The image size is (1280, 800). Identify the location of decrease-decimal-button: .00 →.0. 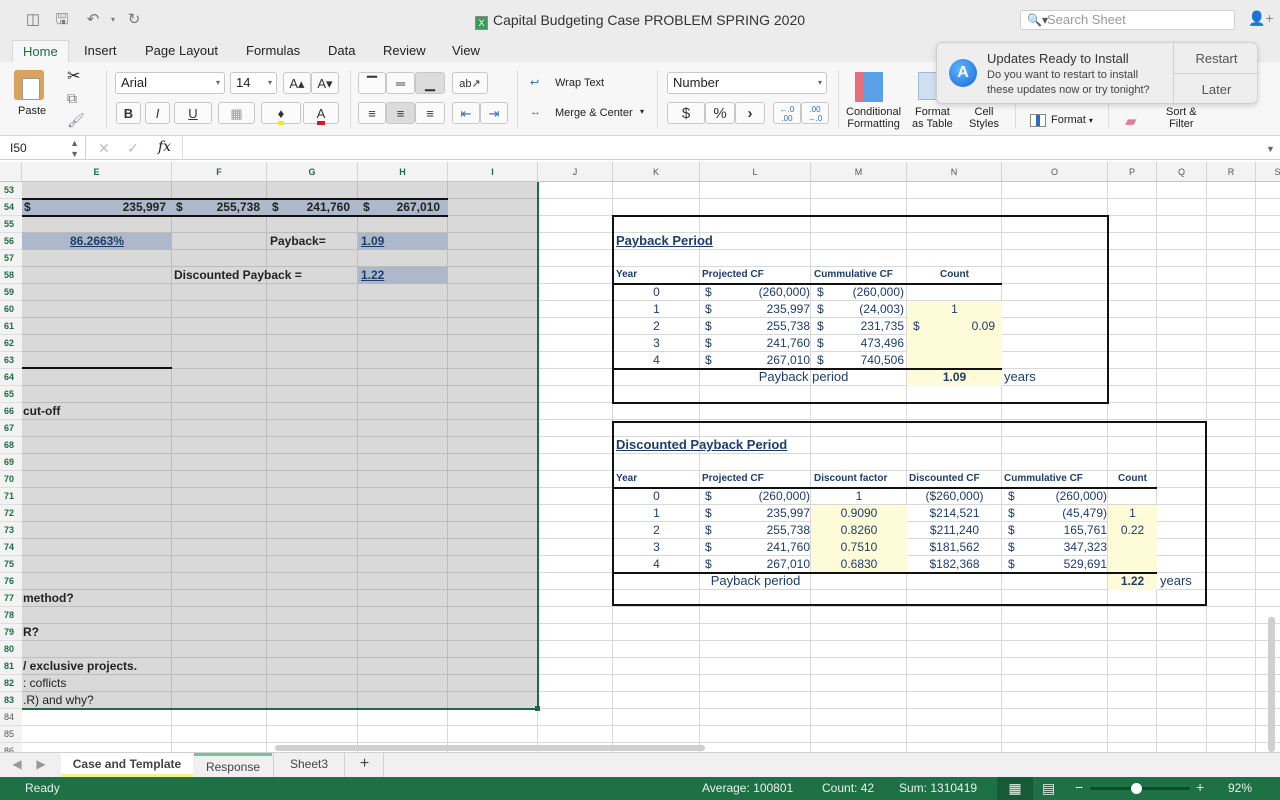
(815, 113).